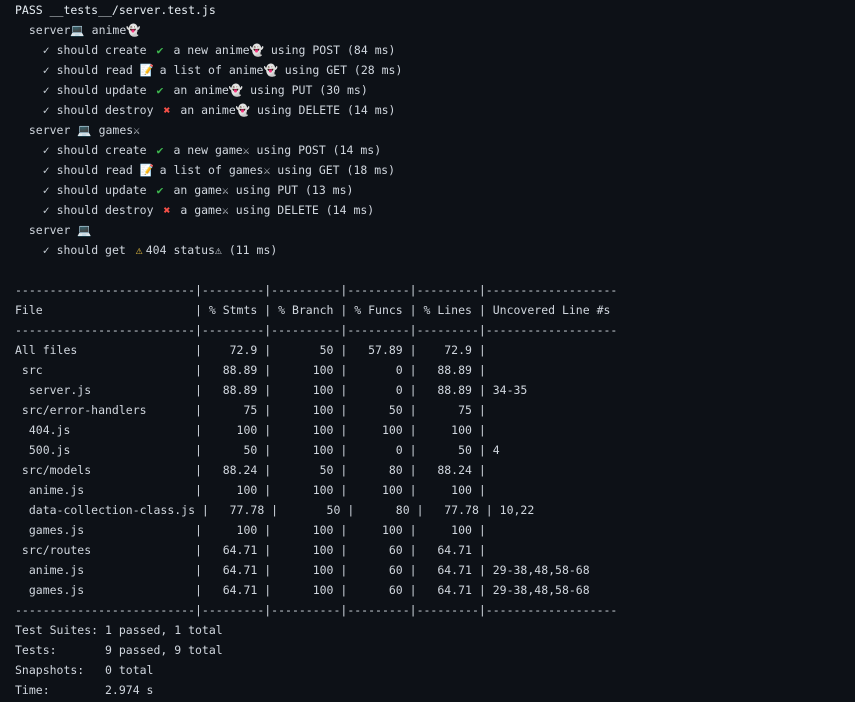 The height and width of the screenshot is (702, 855). I want to click on suite-title-anime: server💻 anime👻, so click(430, 30).